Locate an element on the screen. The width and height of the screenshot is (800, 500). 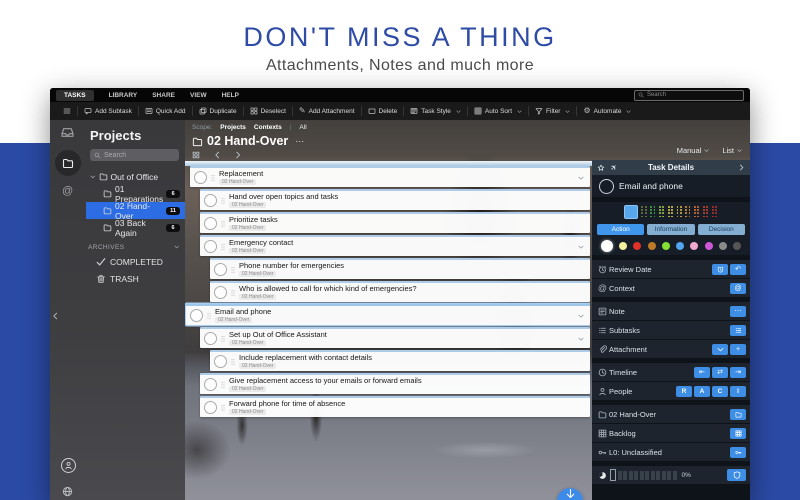
task-card-prioritize-tasks: Prioritize tasks 02 Hand-Over is located at coordinates (395, 222).